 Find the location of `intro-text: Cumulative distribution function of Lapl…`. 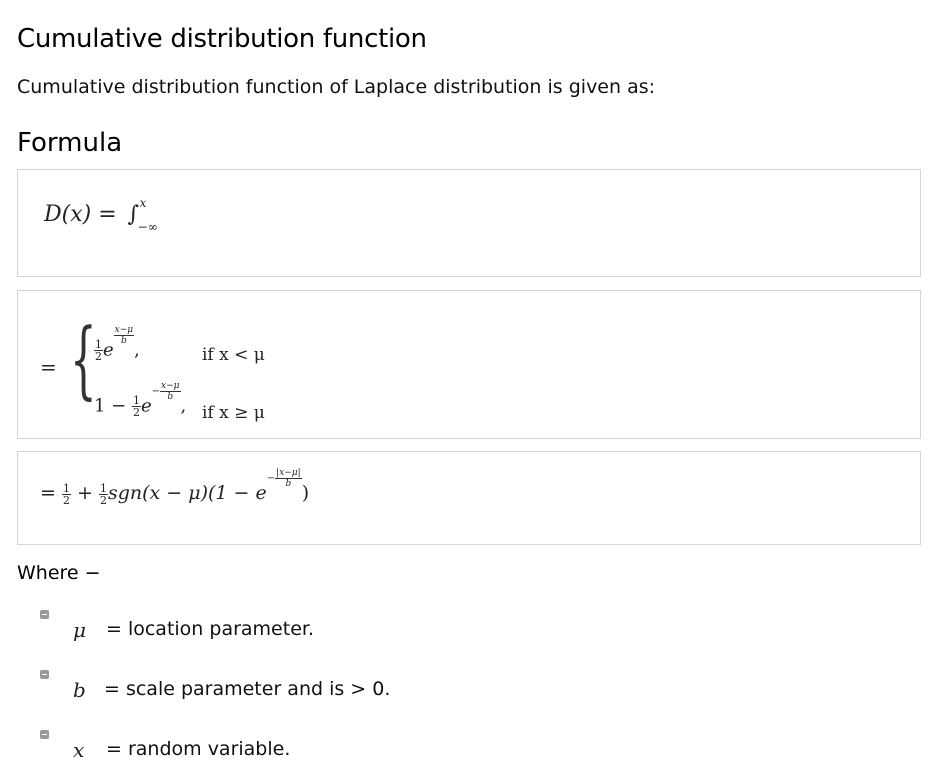

intro-text: Cumulative distribution function of Lapl… is located at coordinates (336, 87).